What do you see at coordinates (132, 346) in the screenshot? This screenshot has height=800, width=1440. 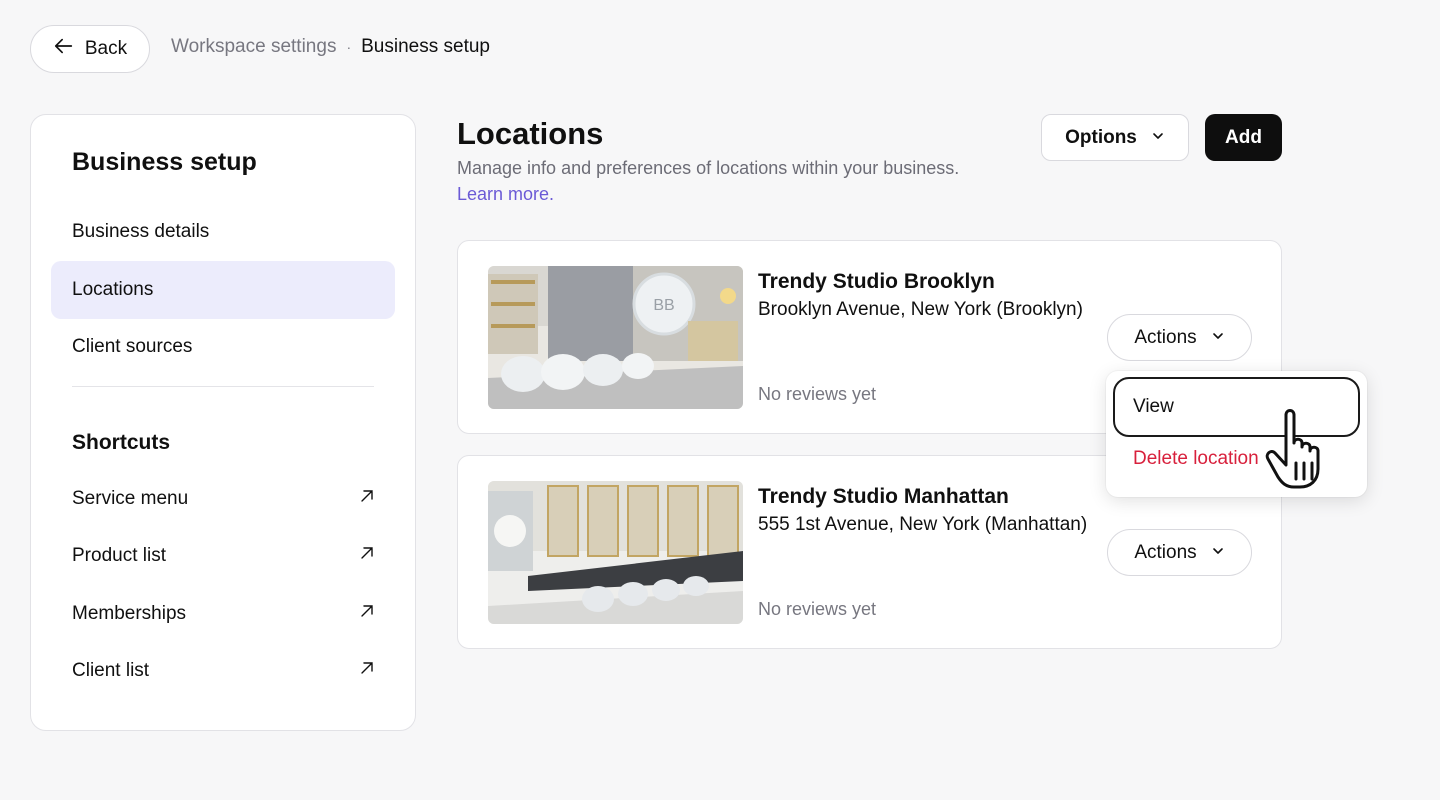 I see `sidebar-item-label: Client sources` at bounding box center [132, 346].